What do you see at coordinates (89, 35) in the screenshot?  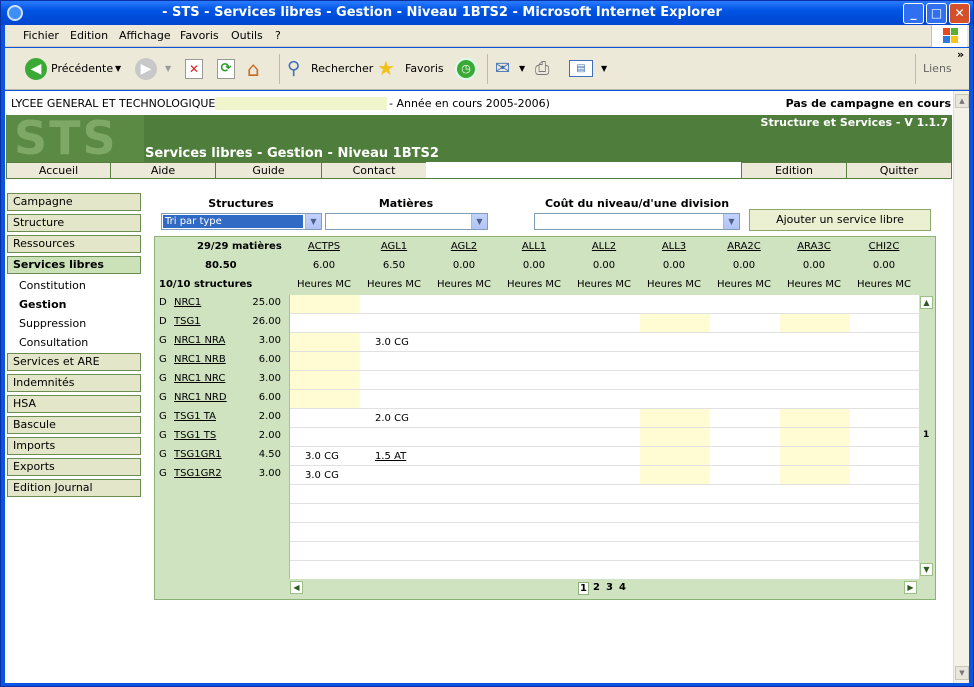 I see `menu-edition: Edition` at bounding box center [89, 35].